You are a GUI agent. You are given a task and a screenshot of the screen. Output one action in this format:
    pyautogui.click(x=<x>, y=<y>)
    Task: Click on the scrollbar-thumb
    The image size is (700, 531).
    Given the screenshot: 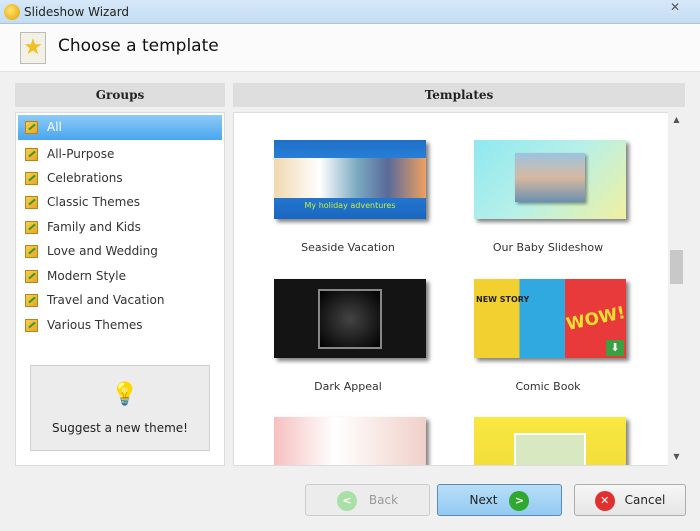 What is the action you would take?
    pyautogui.click(x=676, y=267)
    